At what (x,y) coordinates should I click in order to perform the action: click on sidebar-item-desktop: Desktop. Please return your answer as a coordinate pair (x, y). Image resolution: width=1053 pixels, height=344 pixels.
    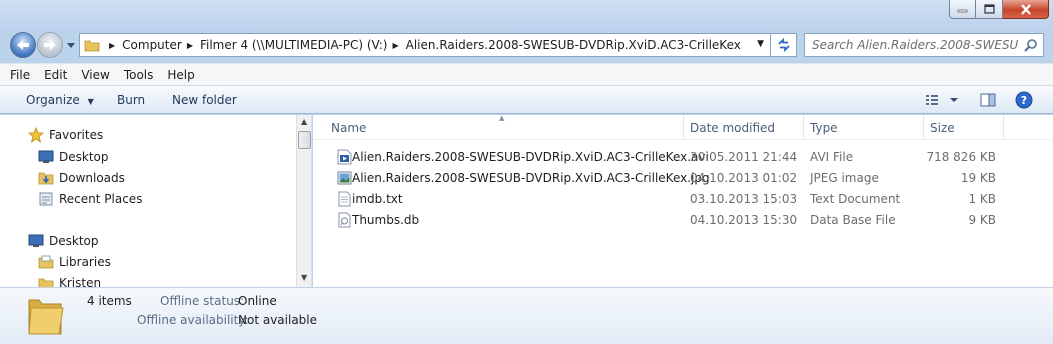
    Looking at the image, I should click on (63, 241).